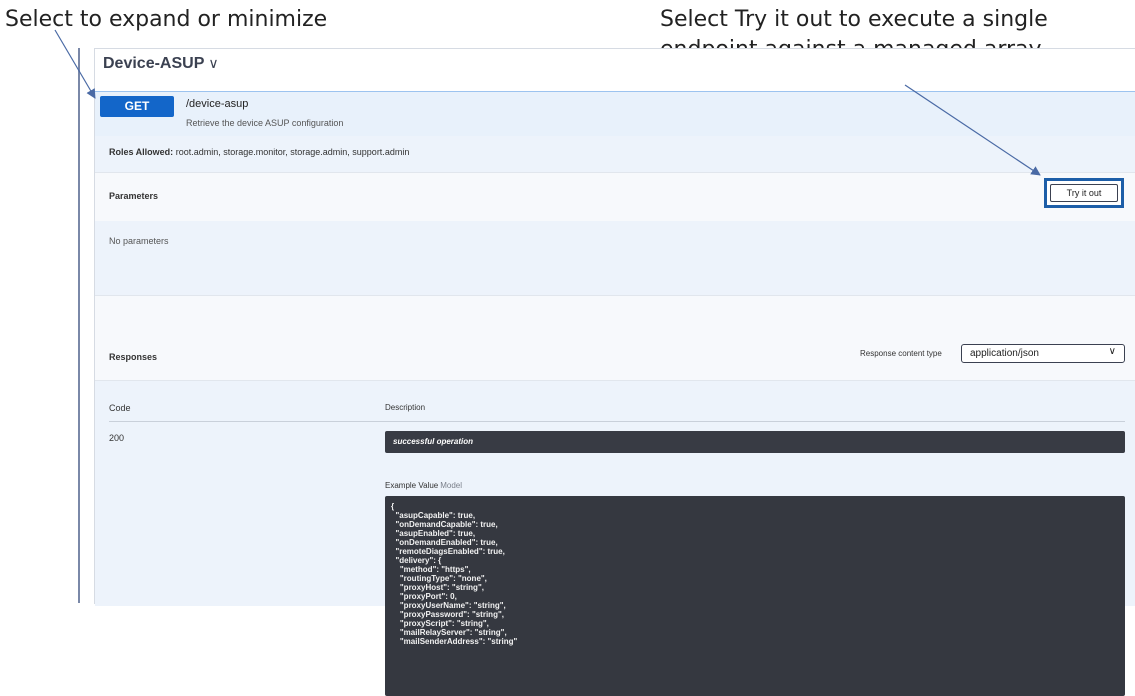 The image size is (1135, 696). I want to click on code-line: "routingType": "none",, so click(439, 578).